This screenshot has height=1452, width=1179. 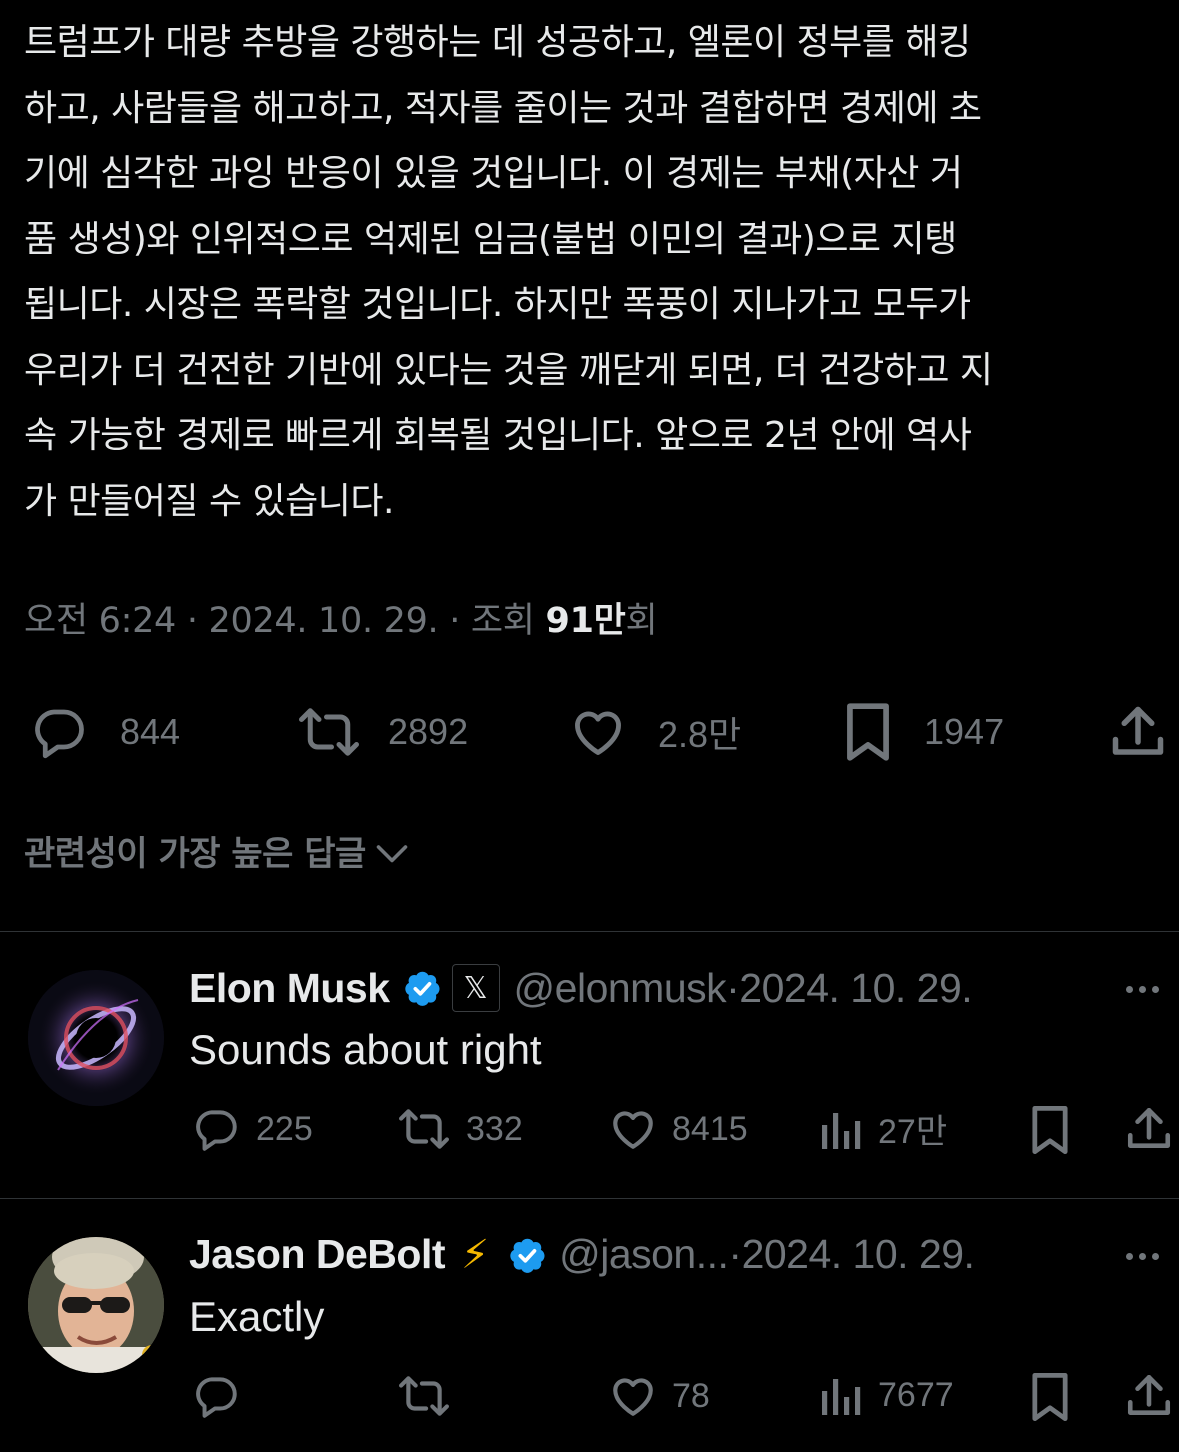 What do you see at coordinates (195, 854) in the screenshot?
I see `sort-label: 관련성이 가장 높은 답글` at bounding box center [195, 854].